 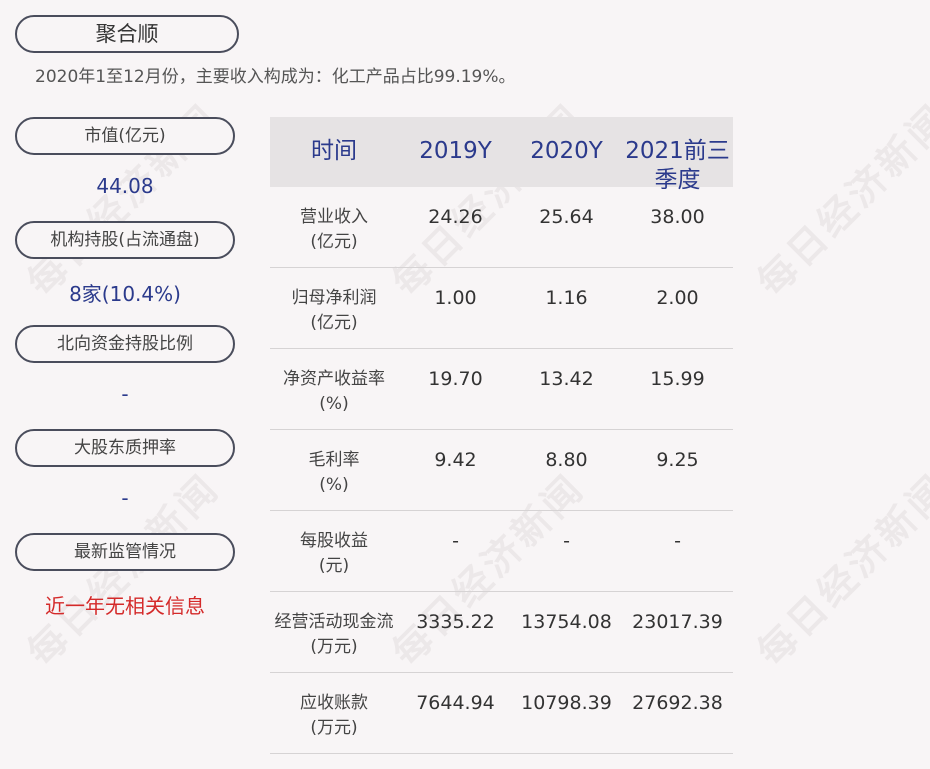 I want to click on table-row: 应收账款 (万元) 7644.94 10798.39 27692.38, so click(x=501, y=713).